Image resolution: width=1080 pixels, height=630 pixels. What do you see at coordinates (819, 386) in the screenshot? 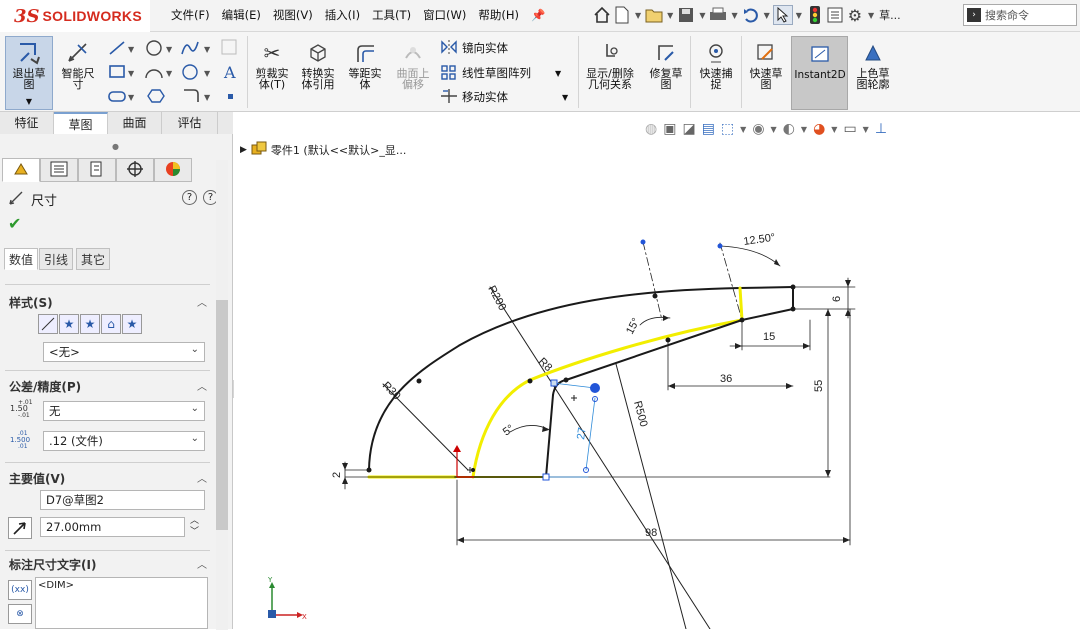
I see `dim-55: 55` at bounding box center [819, 386].